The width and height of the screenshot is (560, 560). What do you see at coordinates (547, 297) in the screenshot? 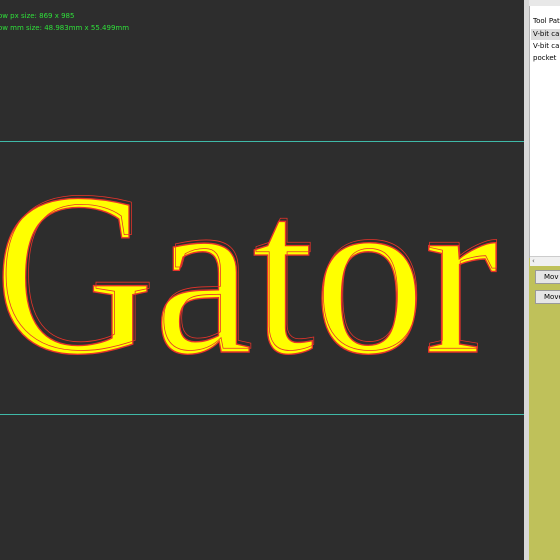
I see `move-down-button: Move` at bounding box center [547, 297].